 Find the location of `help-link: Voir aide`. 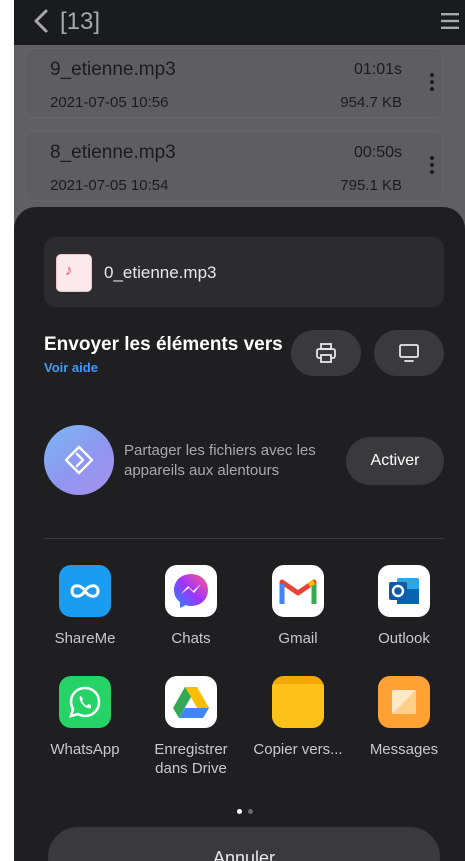

help-link: Voir aide is located at coordinates (71, 367).